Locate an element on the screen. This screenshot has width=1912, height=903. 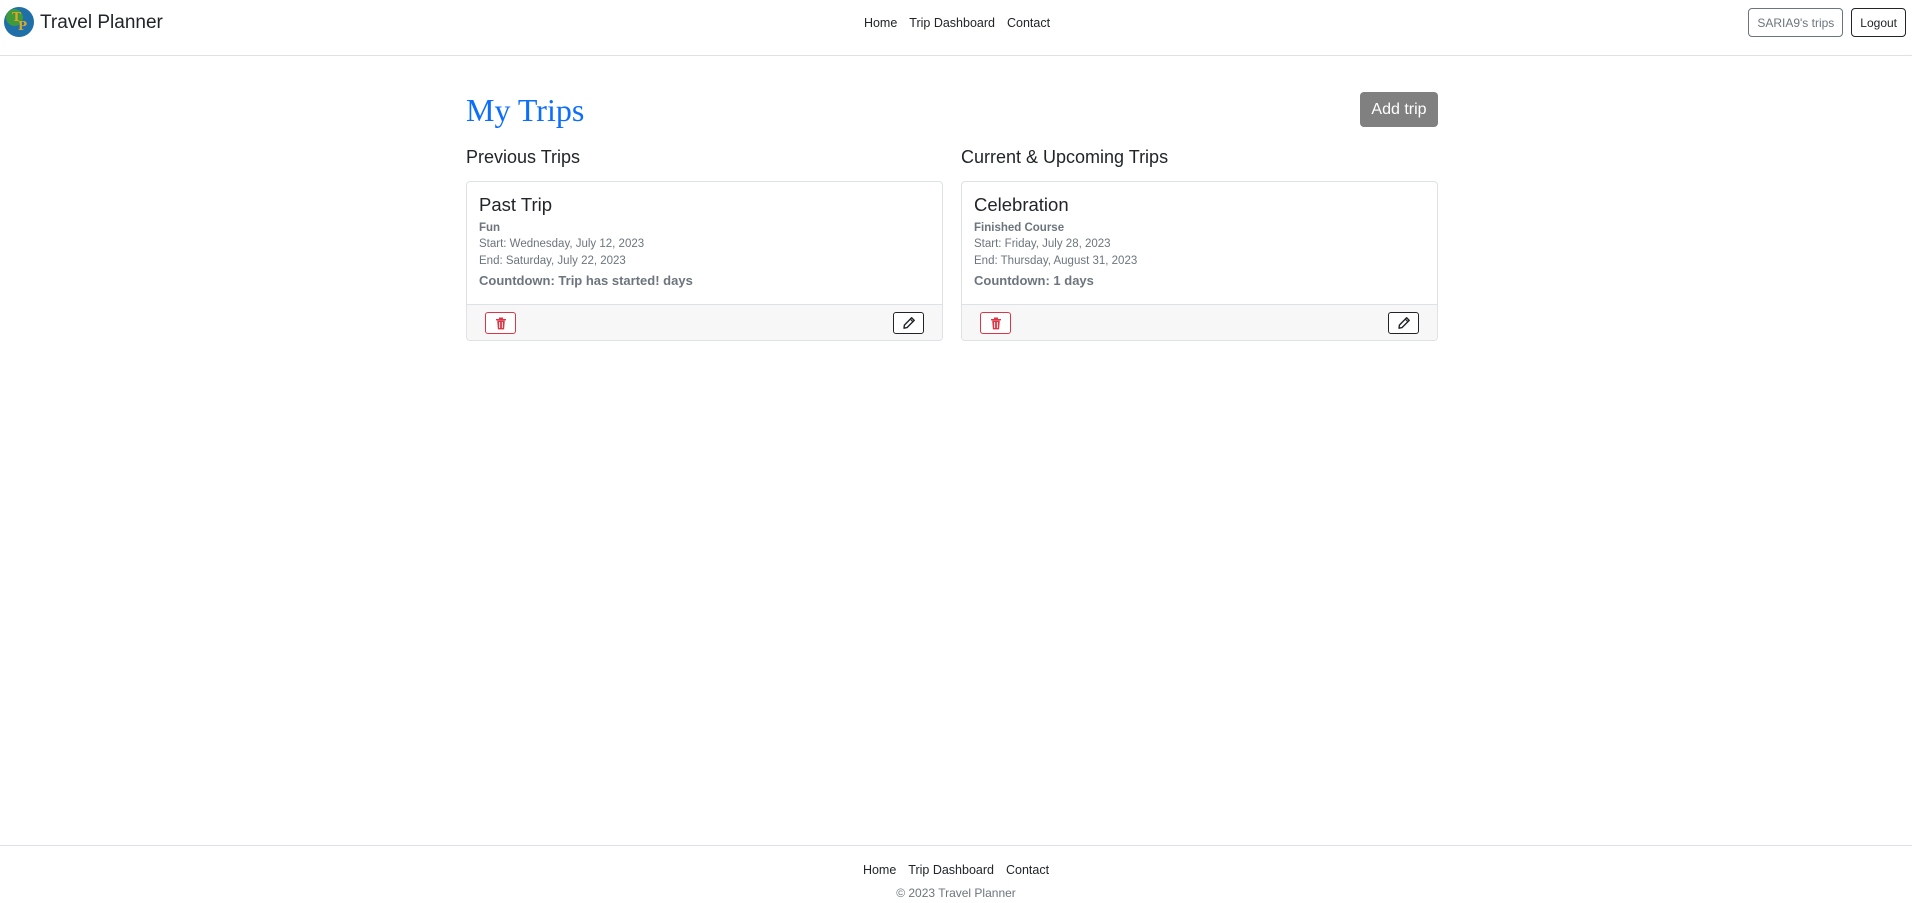
nav-link-trip-dashboard: Trip Dashboard is located at coordinates (952, 23).